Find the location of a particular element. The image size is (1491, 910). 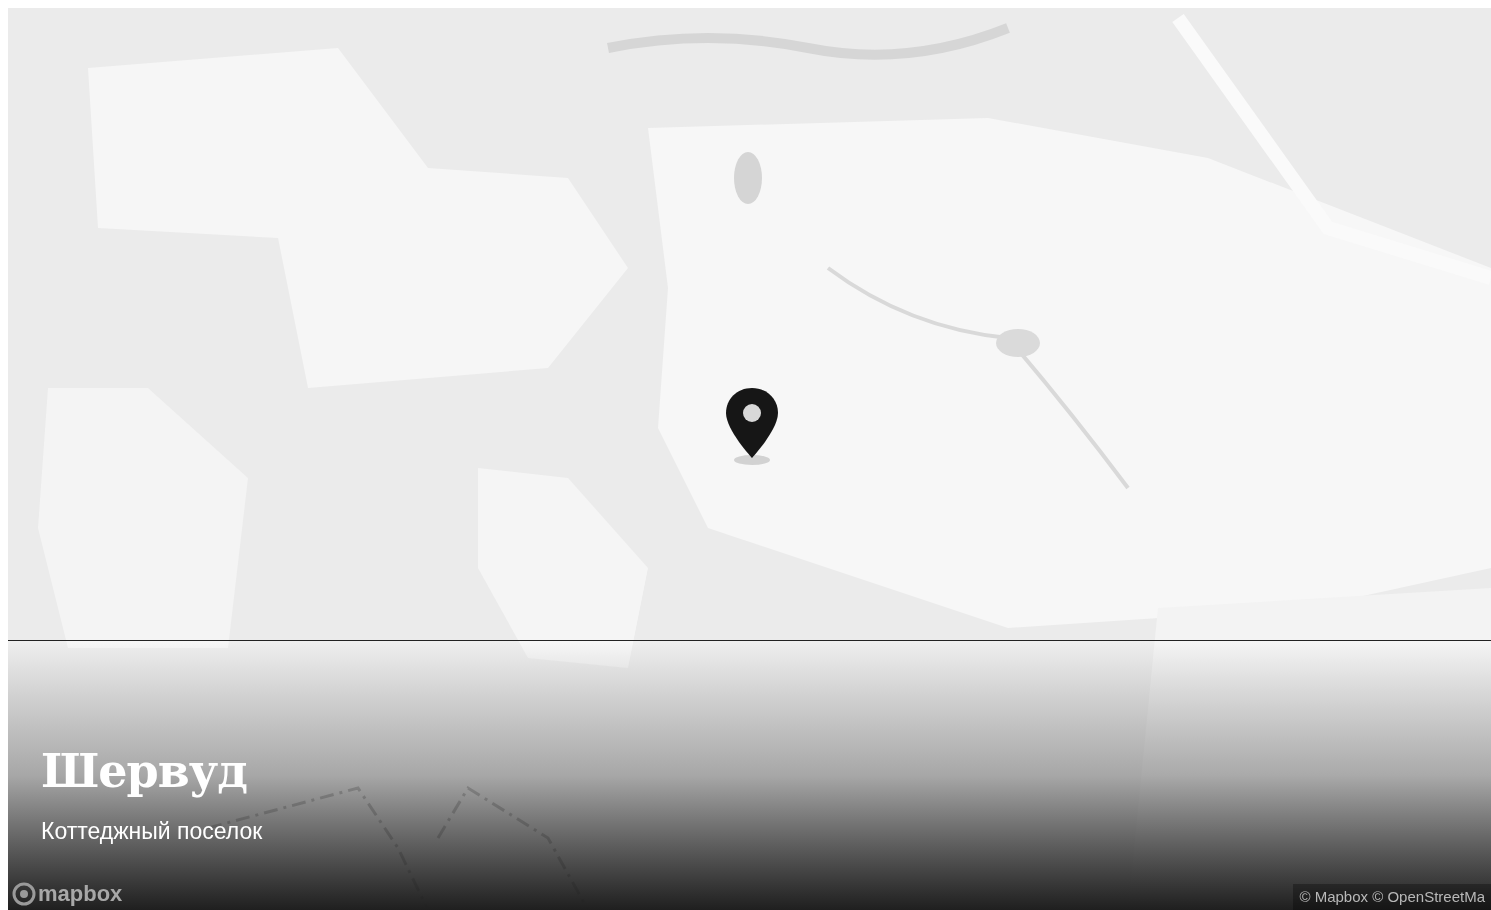

logo-icon is located at coordinates (24, 894).